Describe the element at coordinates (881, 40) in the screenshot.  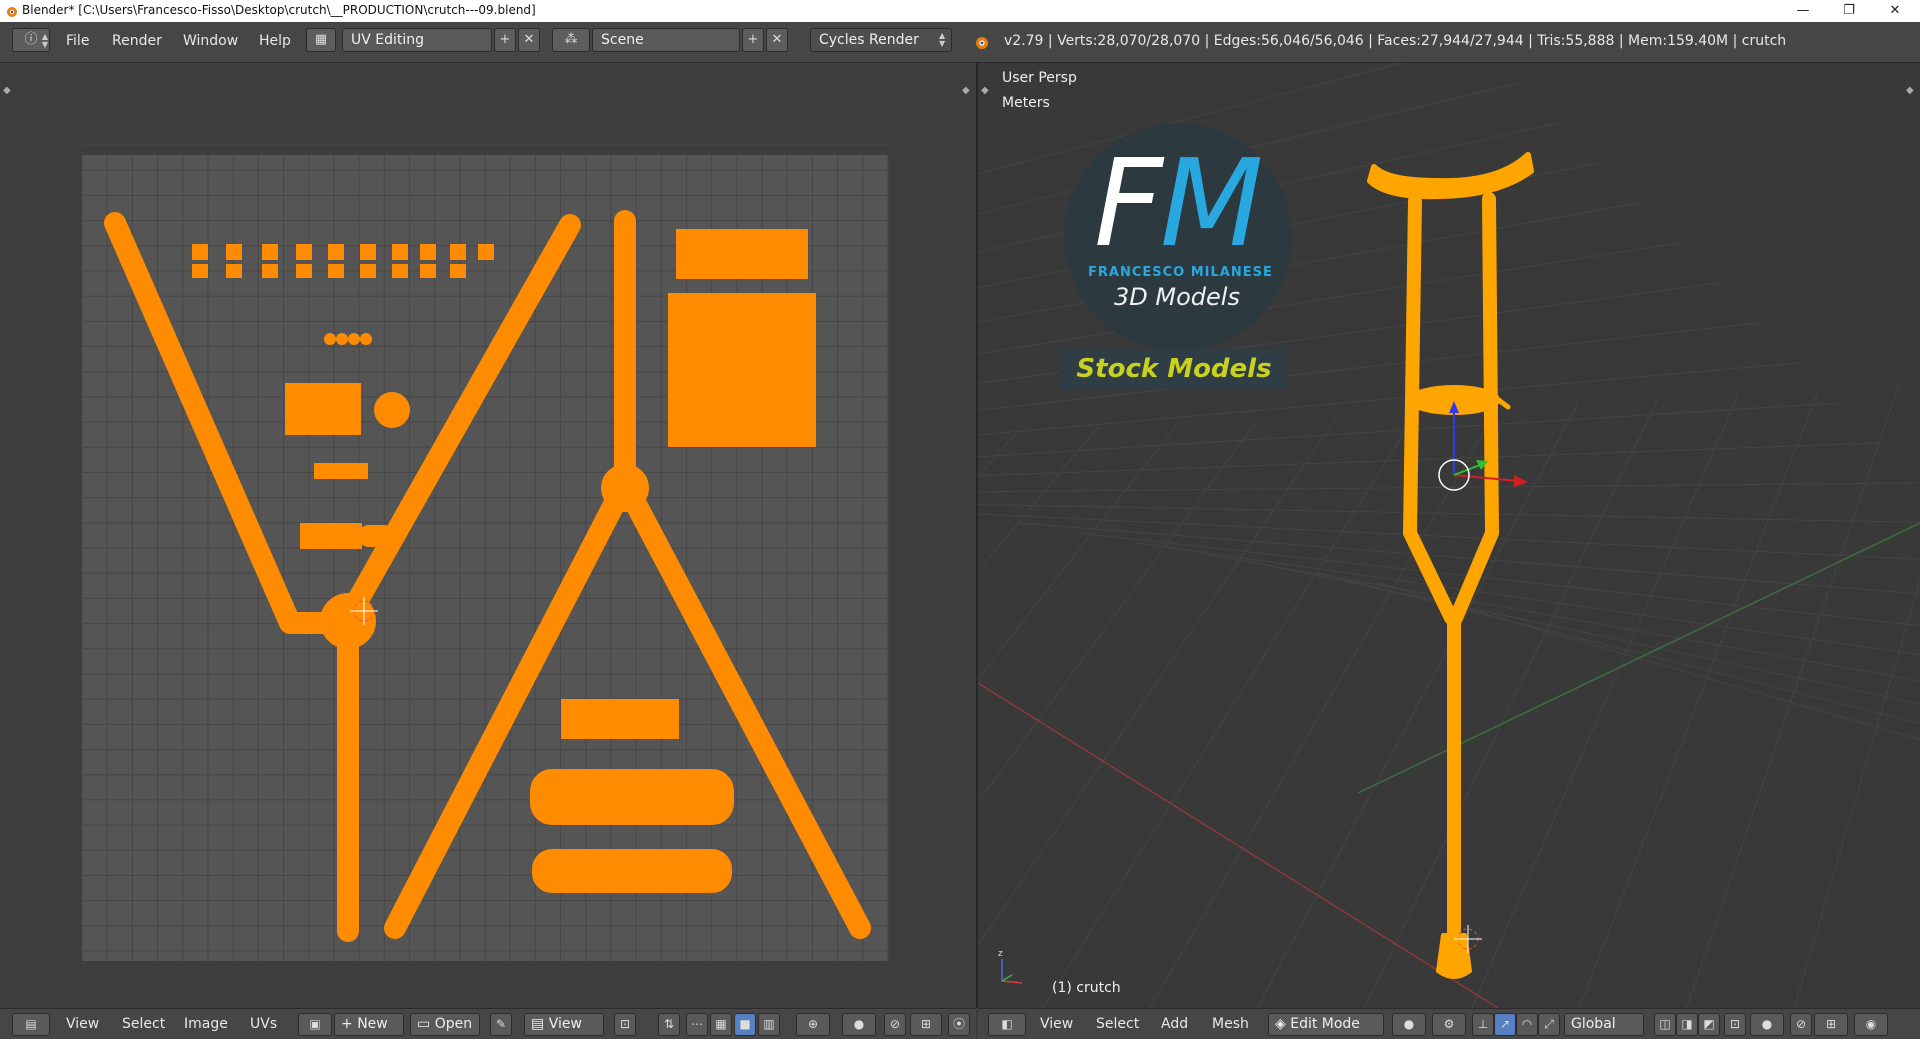
I see `render-engine-dropdown: Cycles Render ▲ ▼` at that location.